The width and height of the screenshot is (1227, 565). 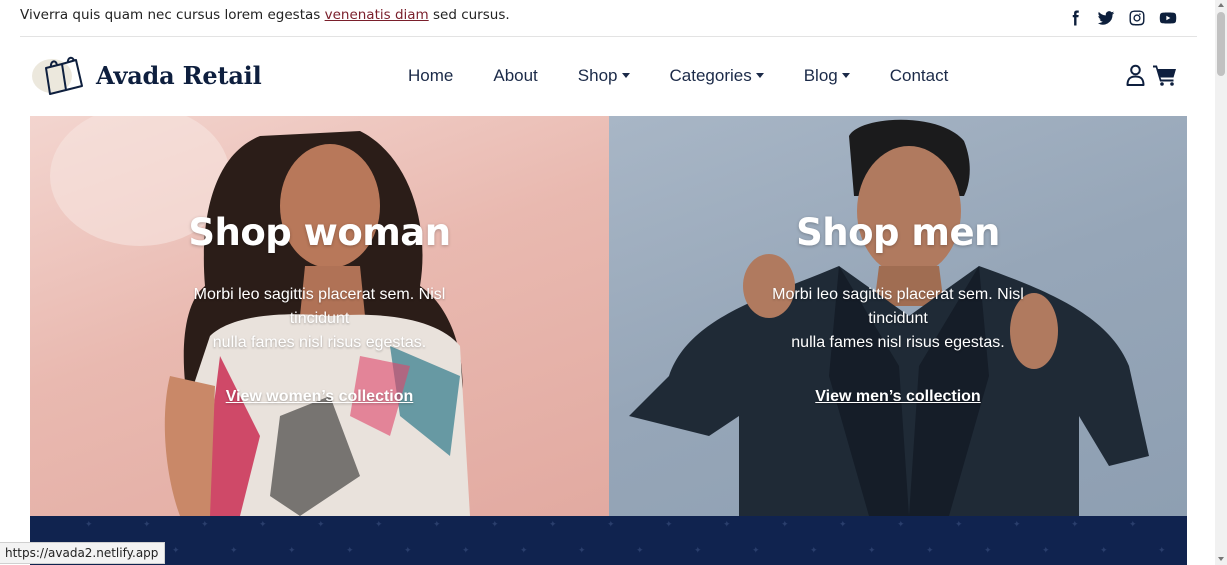 I want to click on nav-blog-label: Blog, so click(x=820, y=75).